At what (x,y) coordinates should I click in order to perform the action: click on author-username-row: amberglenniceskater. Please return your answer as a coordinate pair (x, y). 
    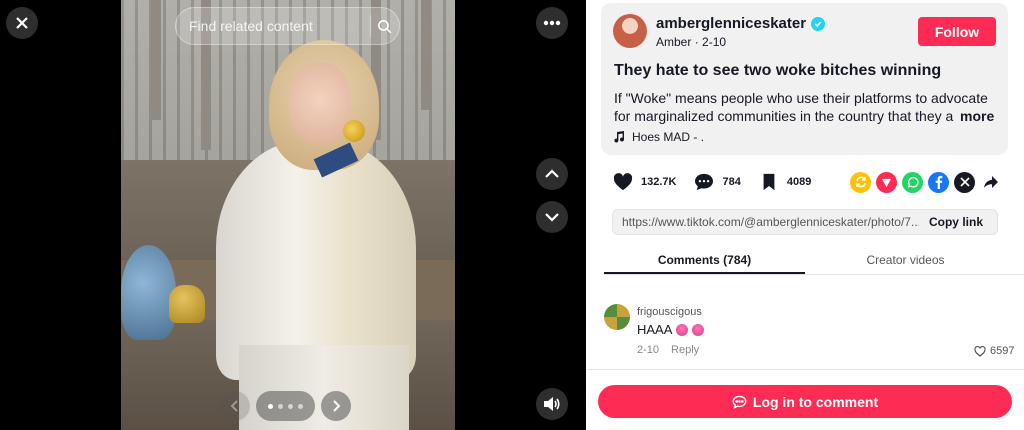
    Looking at the image, I should click on (741, 23).